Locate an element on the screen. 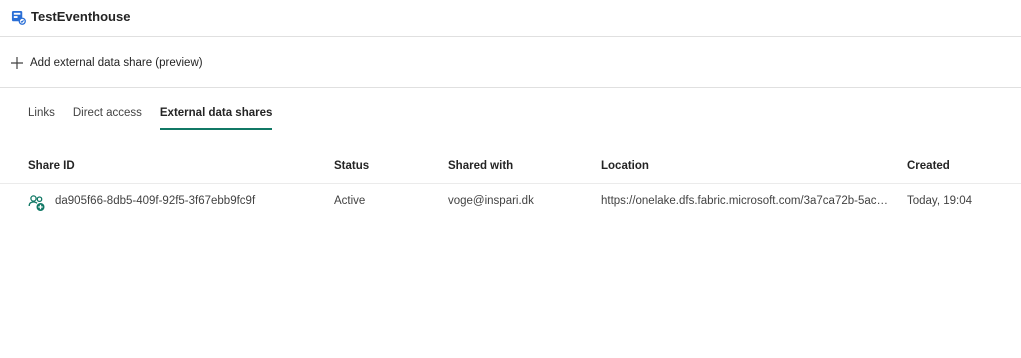 This screenshot has width=1021, height=358. share-user-add-icon is located at coordinates (36, 203).